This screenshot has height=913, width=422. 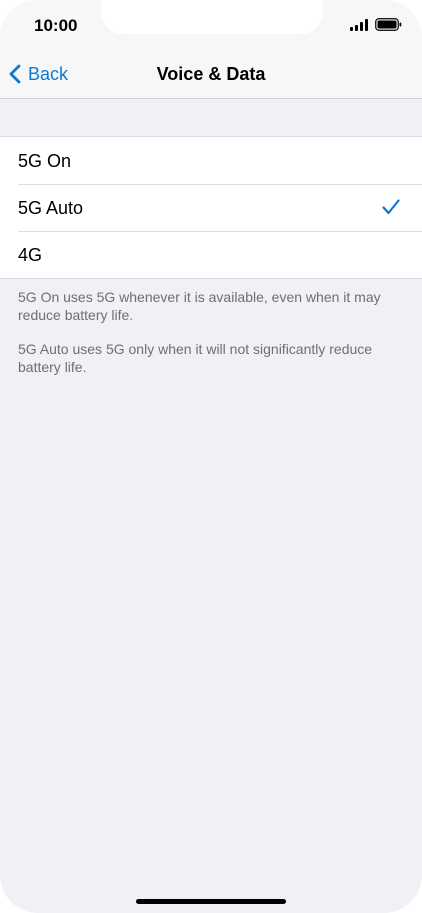 I want to click on navigation-bar: Back Voice & Data, so click(x=211, y=74).